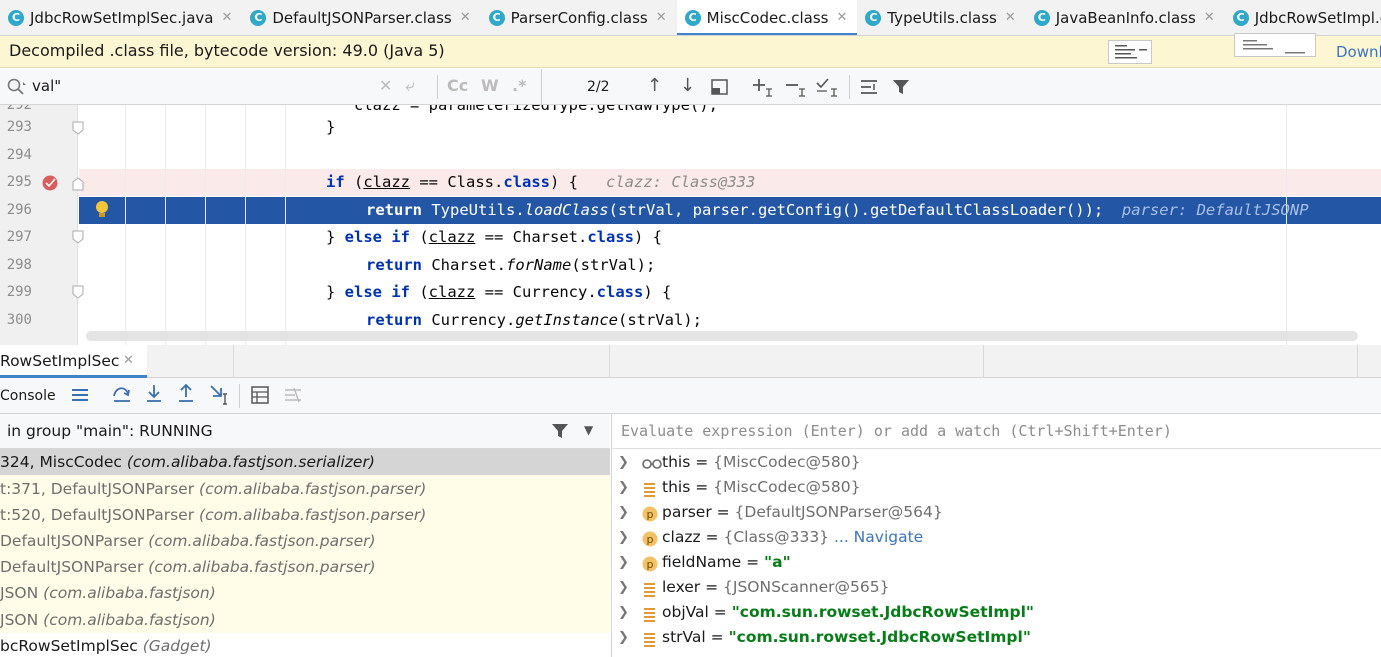 This screenshot has height=657, width=1381. I want to click on equals: =, so click(702, 487).